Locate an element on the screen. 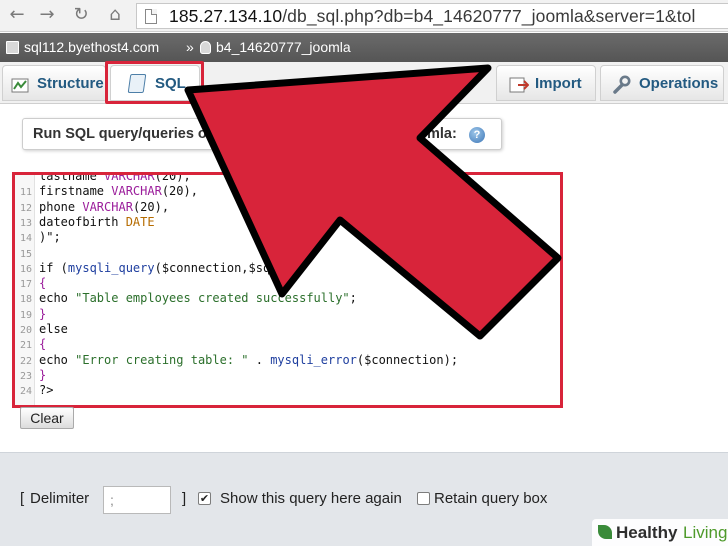 The image size is (728, 546). delimiter-label: Delimiter is located at coordinates (60, 498).